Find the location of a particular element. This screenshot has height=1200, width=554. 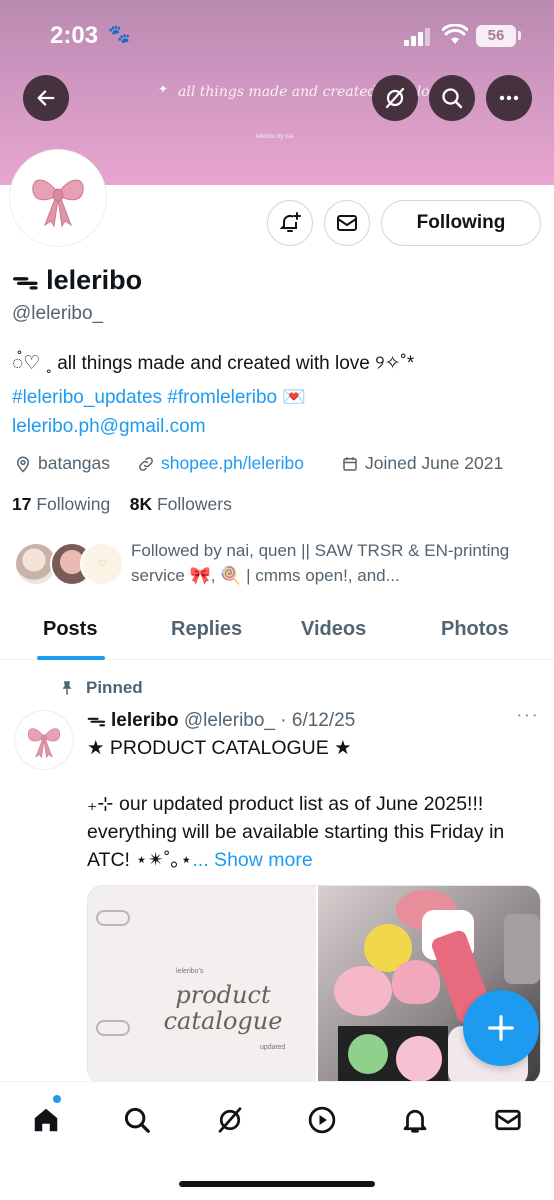

followers-count: 8K is located at coordinates (141, 504).